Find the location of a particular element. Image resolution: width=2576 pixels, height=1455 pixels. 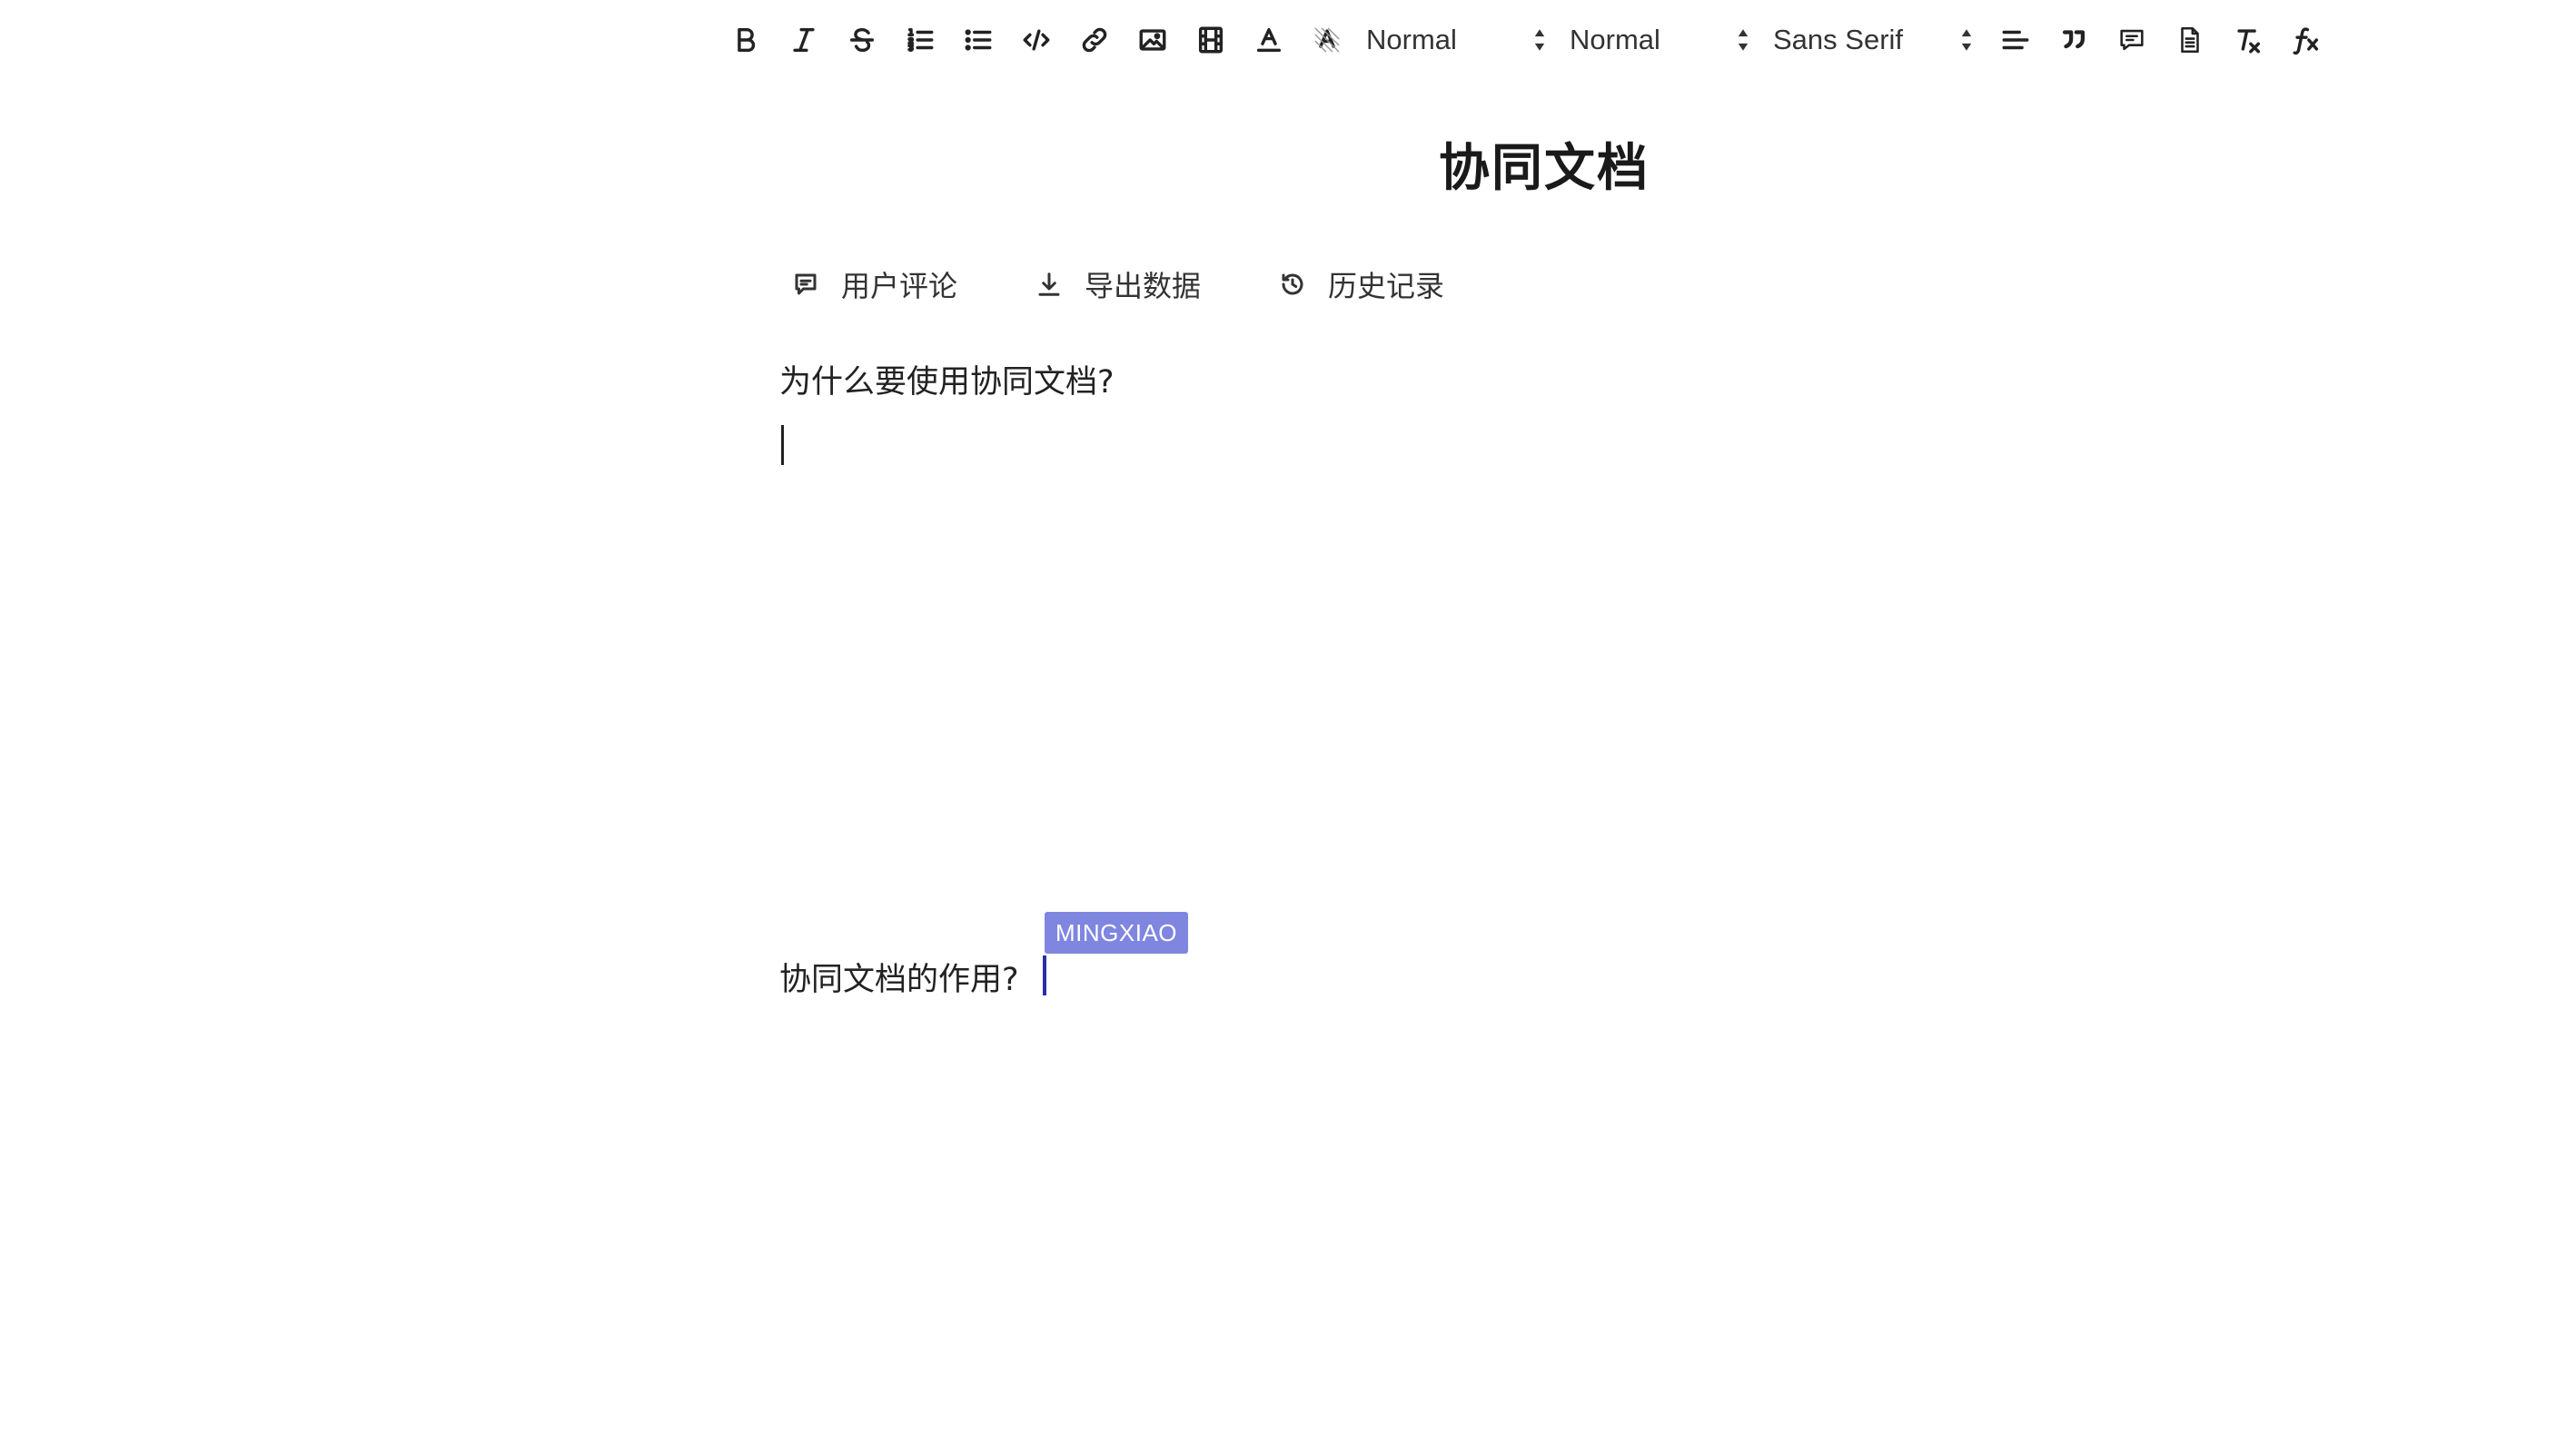

user-comments-button: 用户评论 is located at coordinates (874, 284).